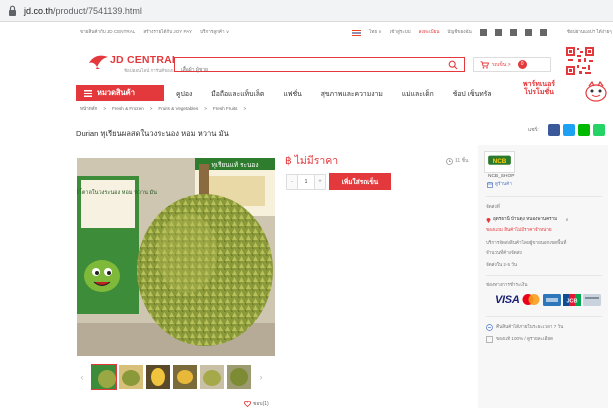 This screenshot has height=408, width=613. Describe the element at coordinates (489, 327) in the screenshot. I see `return-icon` at that location.